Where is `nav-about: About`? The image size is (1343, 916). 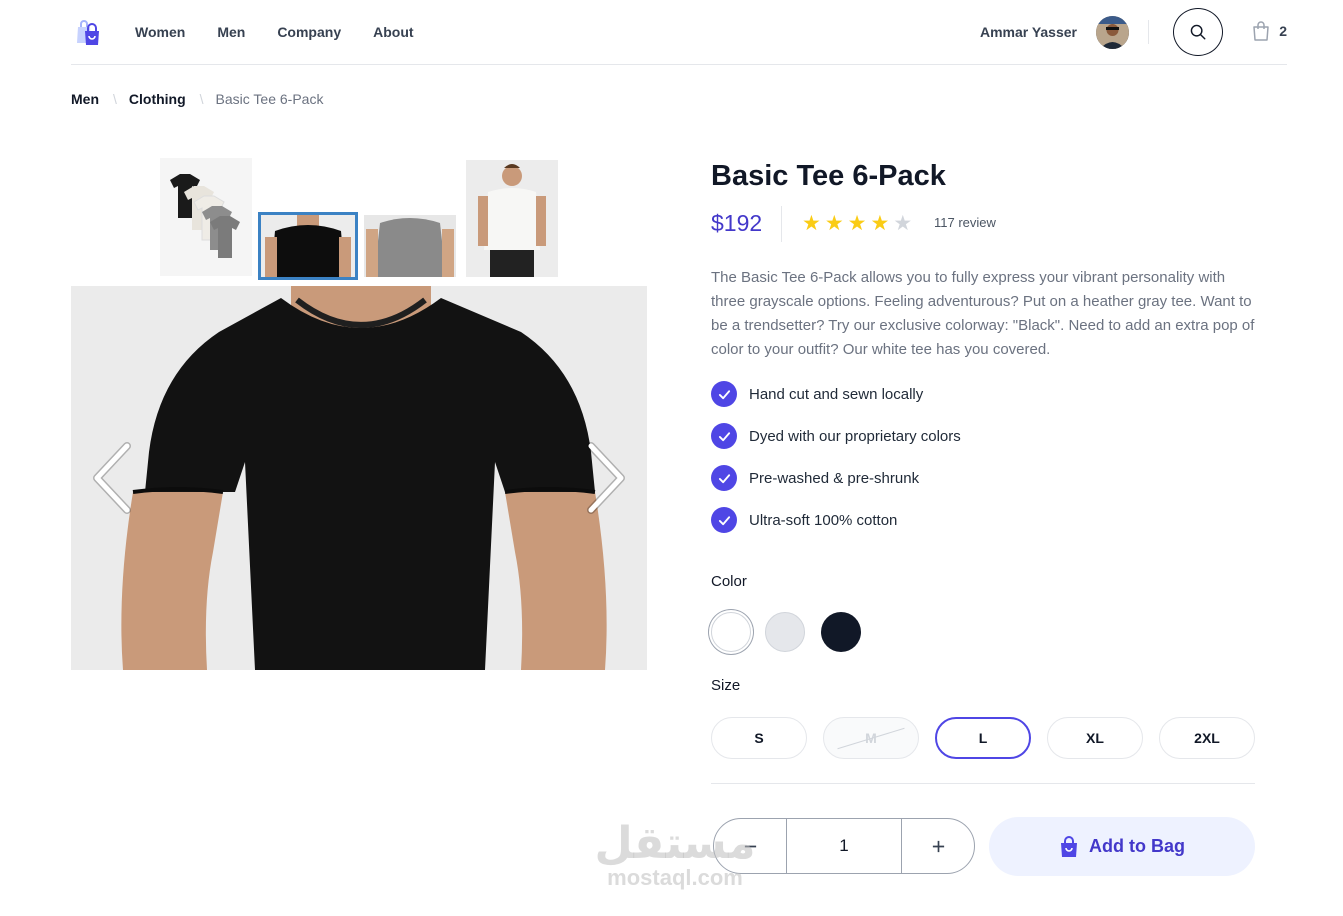 nav-about: About is located at coordinates (393, 32).